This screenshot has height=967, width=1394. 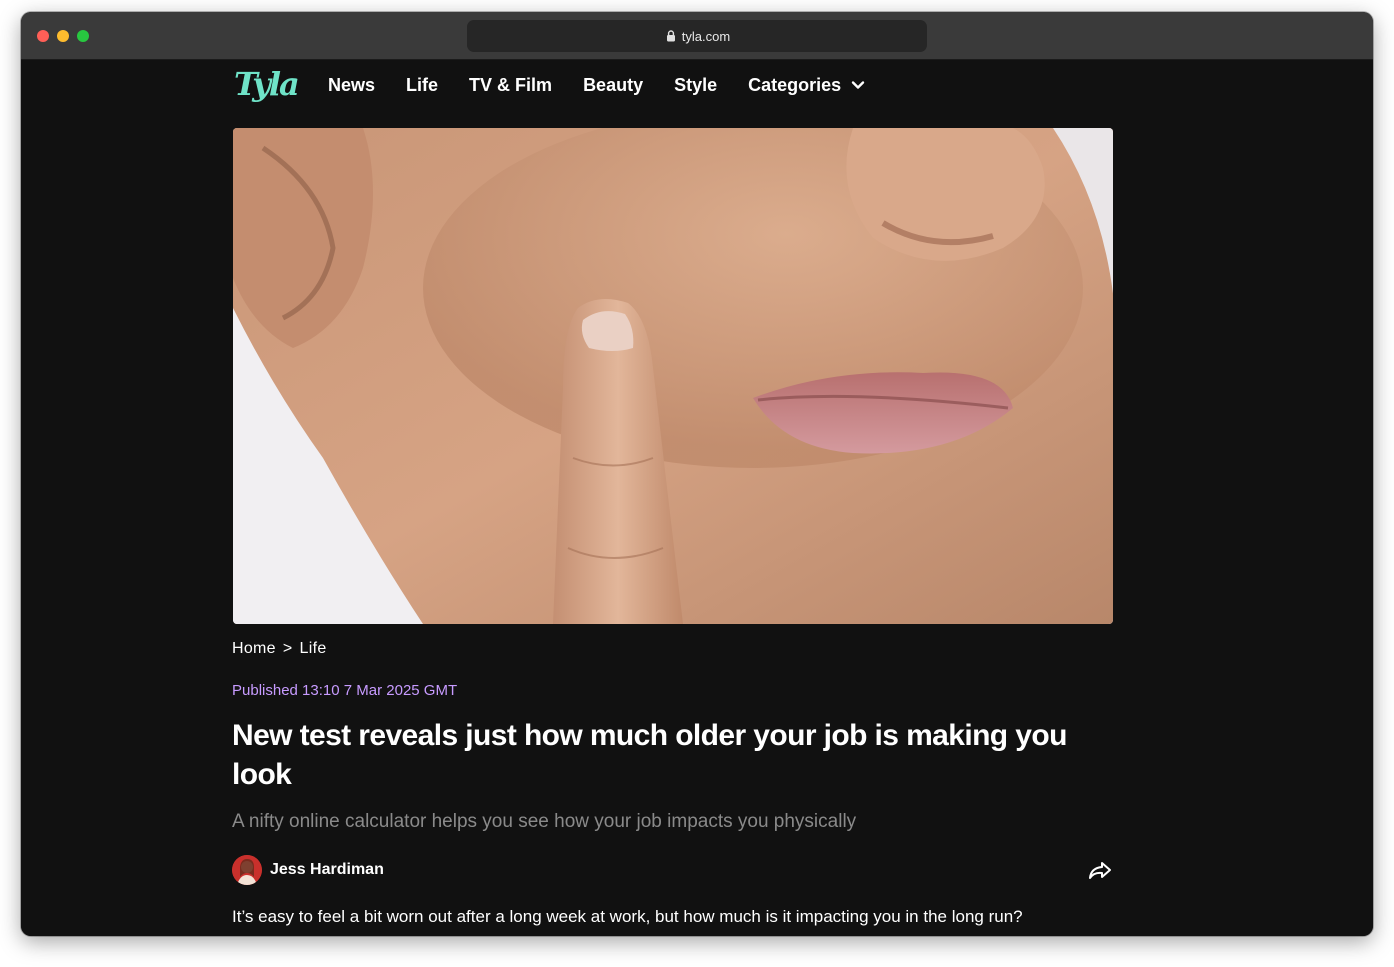 What do you see at coordinates (43, 36) in the screenshot?
I see `close-window-button` at bounding box center [43, 36].